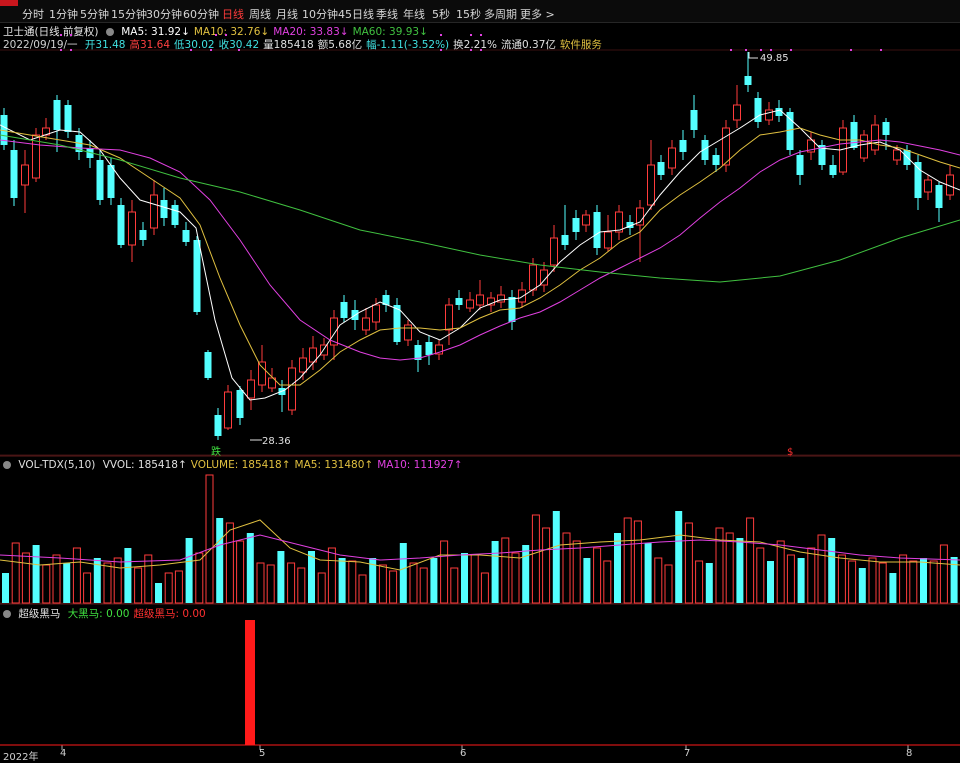  Describe the element at coordinates (463, 753) in the screenshot. I see `x-axis-label-3: 6` at that location.